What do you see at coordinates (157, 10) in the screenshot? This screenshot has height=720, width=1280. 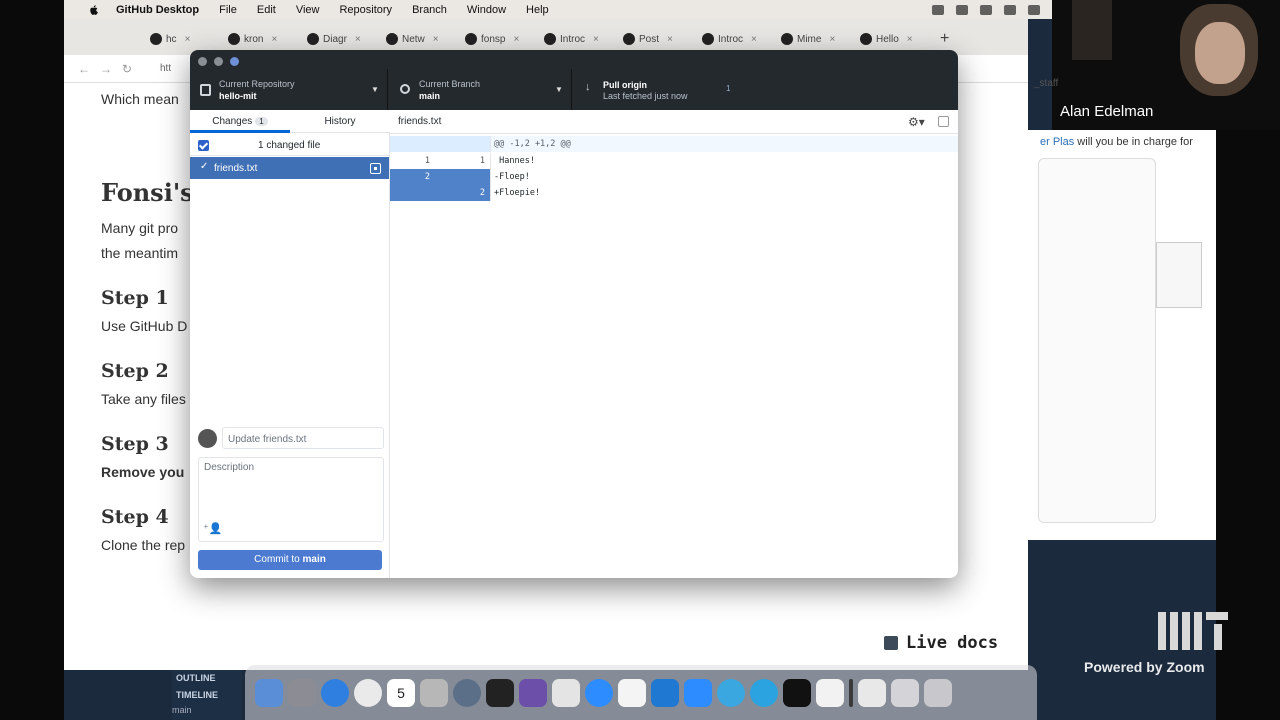 I see `menubar-app-name: GitHub Desktop` at bounding box center [157, 10].